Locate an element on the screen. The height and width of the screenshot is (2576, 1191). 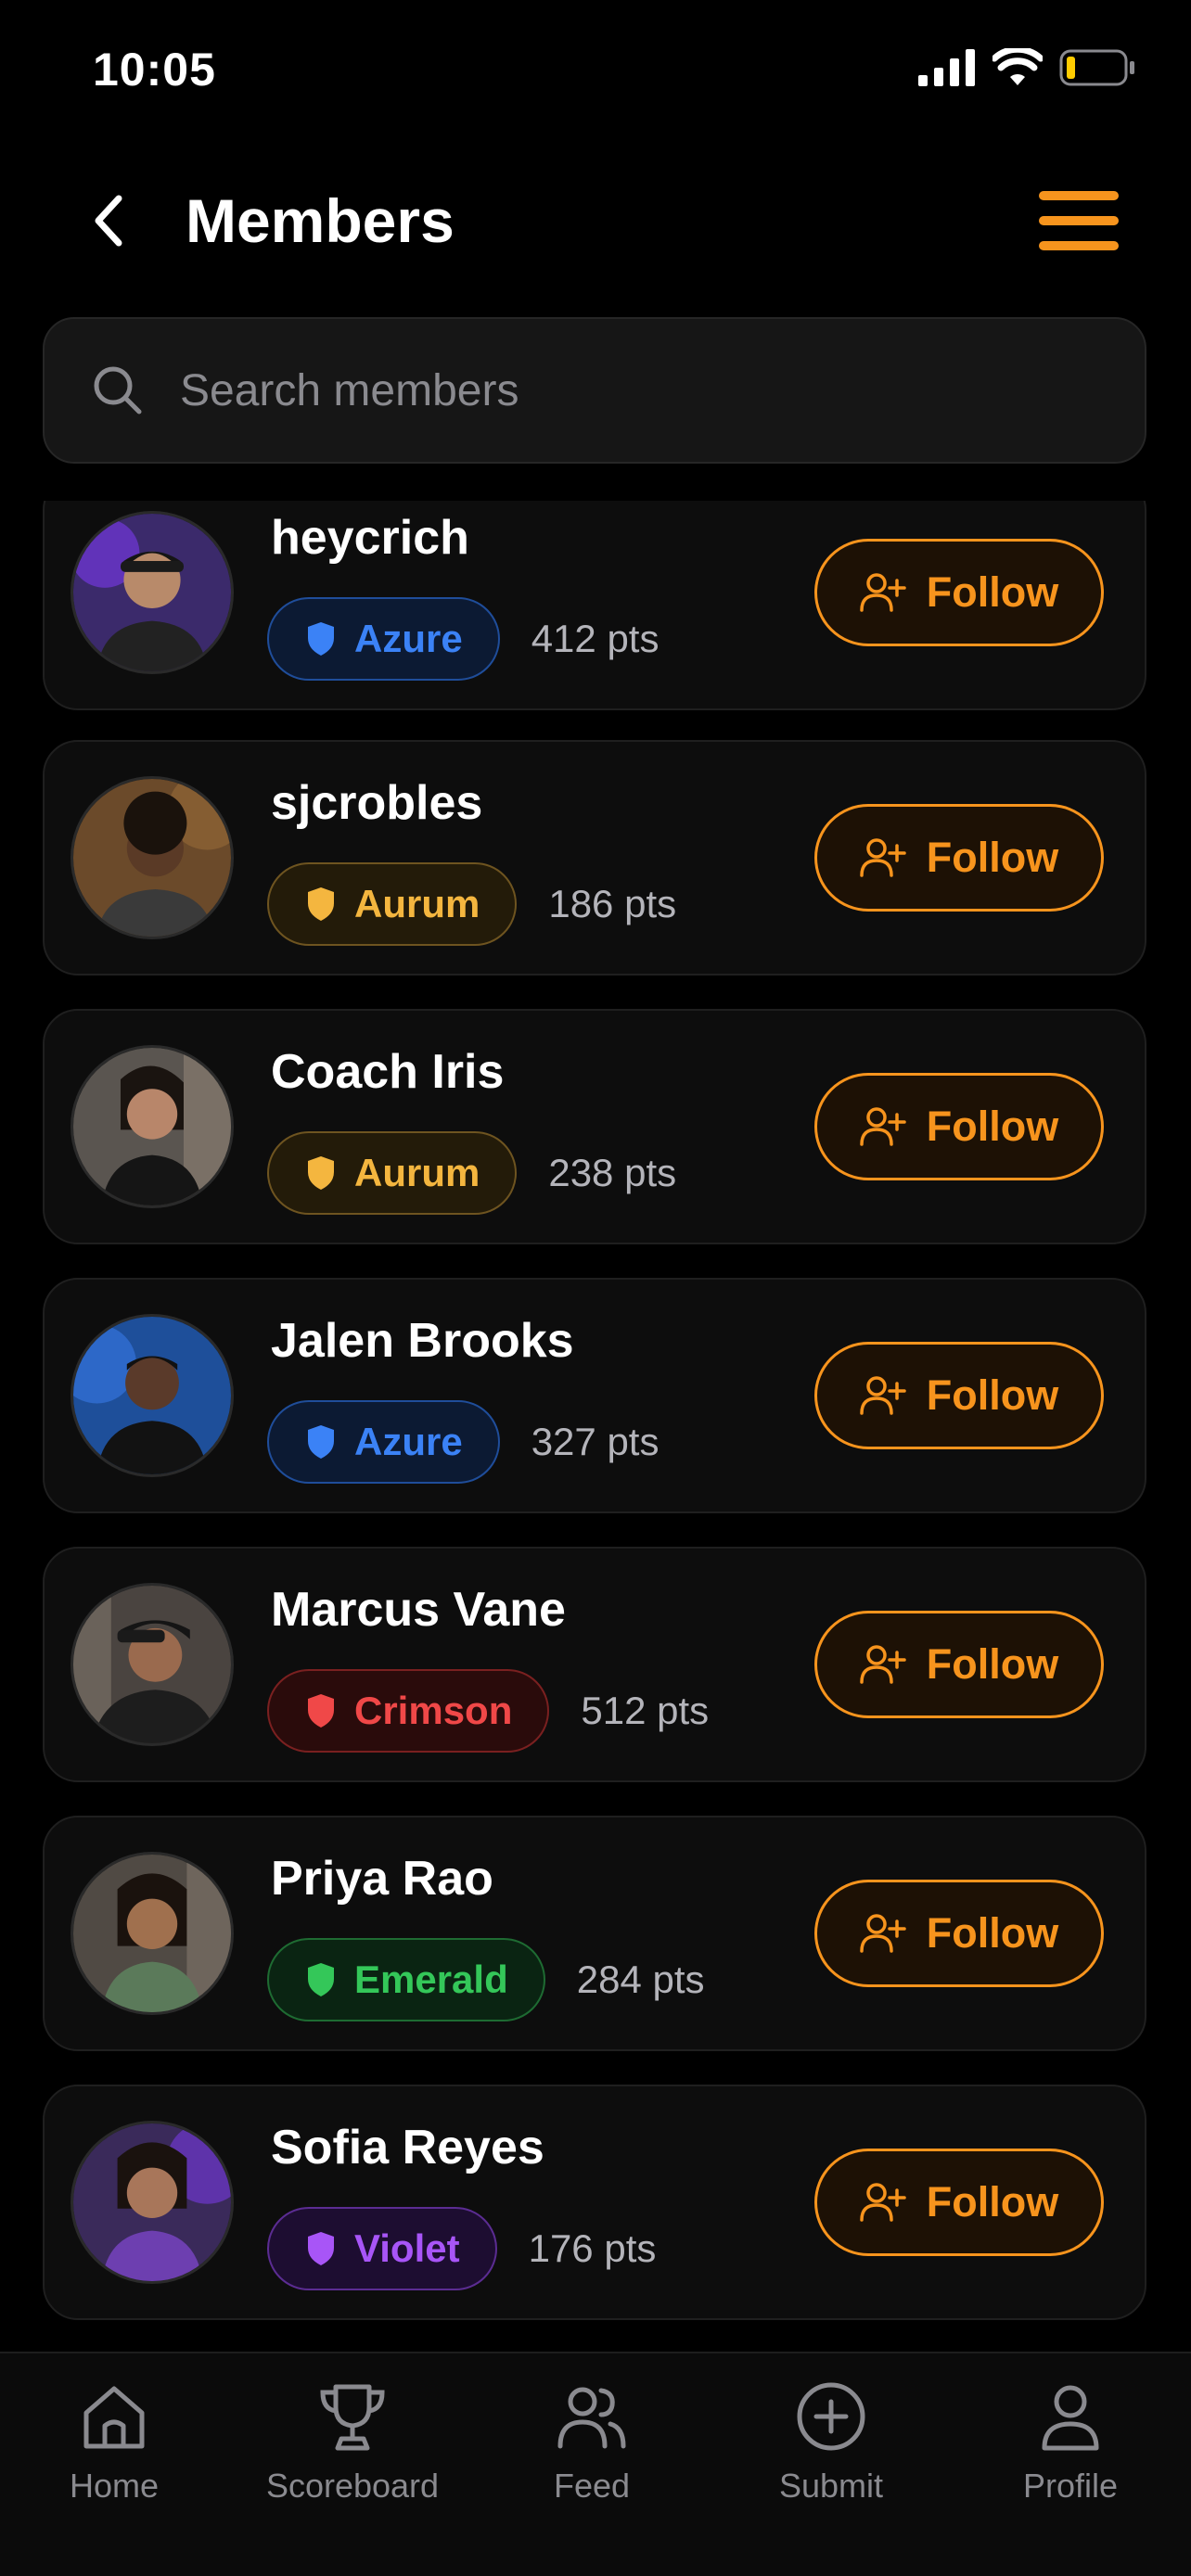
member-name: heycrich is located at coordinates (370, 538).